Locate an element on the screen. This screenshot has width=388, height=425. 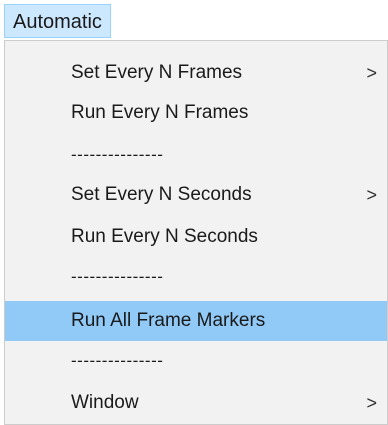
menu-item-set-every-n-frames: Set Every N Frames > is located at coordinates (196, 73).